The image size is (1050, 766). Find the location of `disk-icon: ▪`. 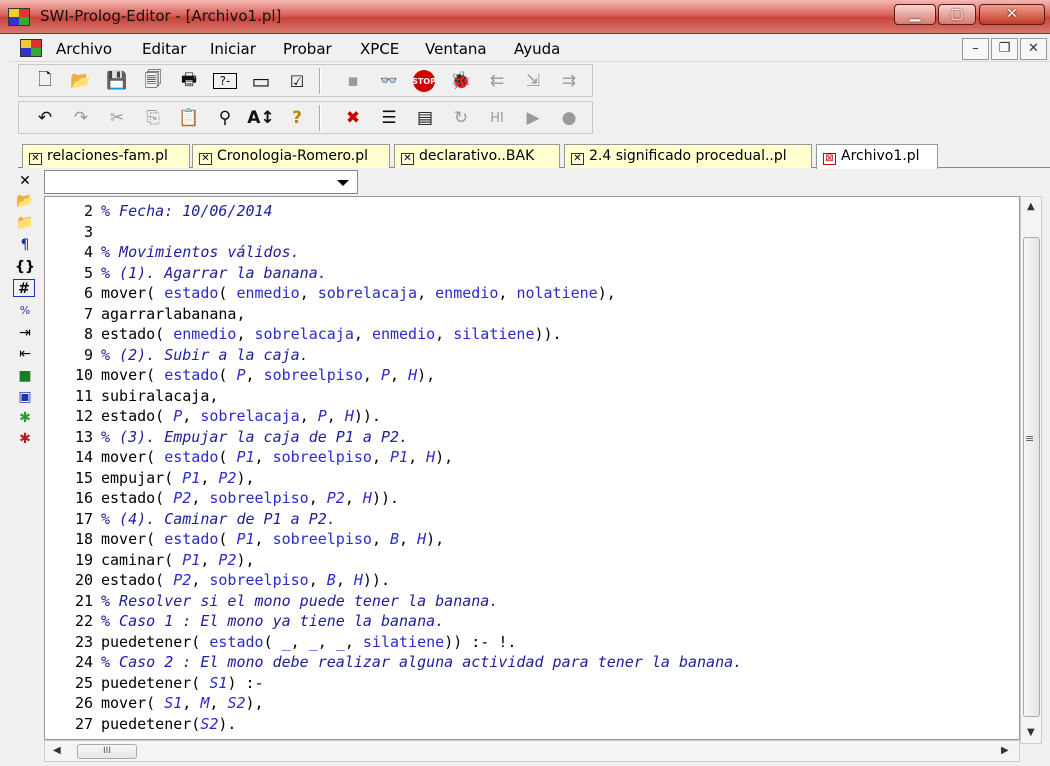

disk-icon: ▪ is located at coordinates (353, 81).